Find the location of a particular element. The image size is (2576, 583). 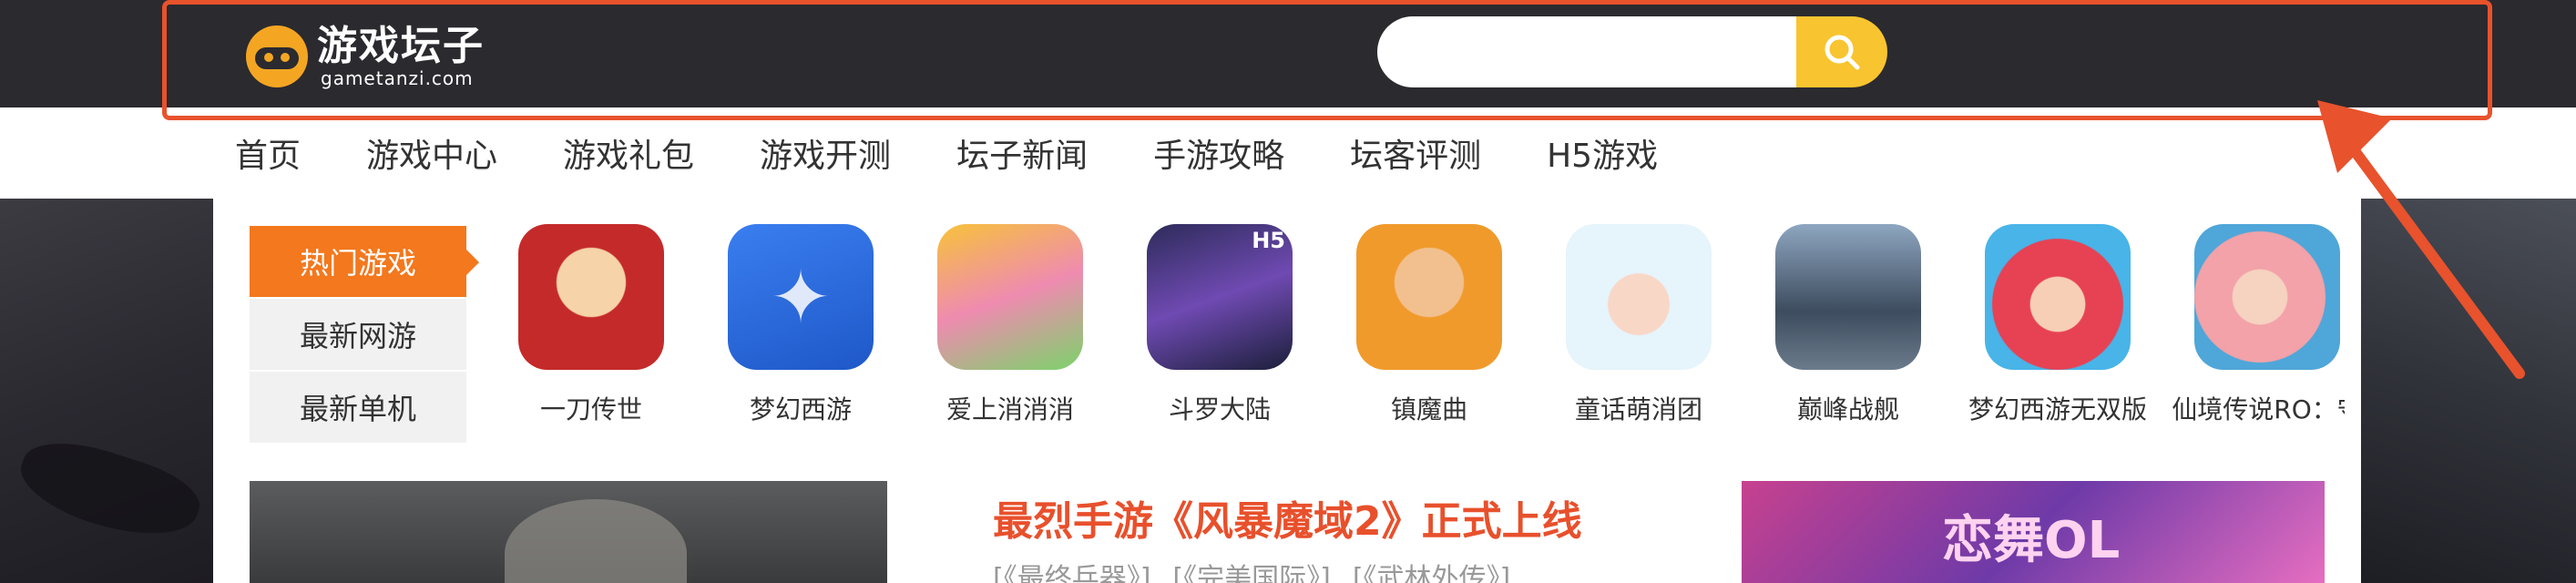

nav-item-reviews: 坛客评测 is located at coordinates (1415, 153).